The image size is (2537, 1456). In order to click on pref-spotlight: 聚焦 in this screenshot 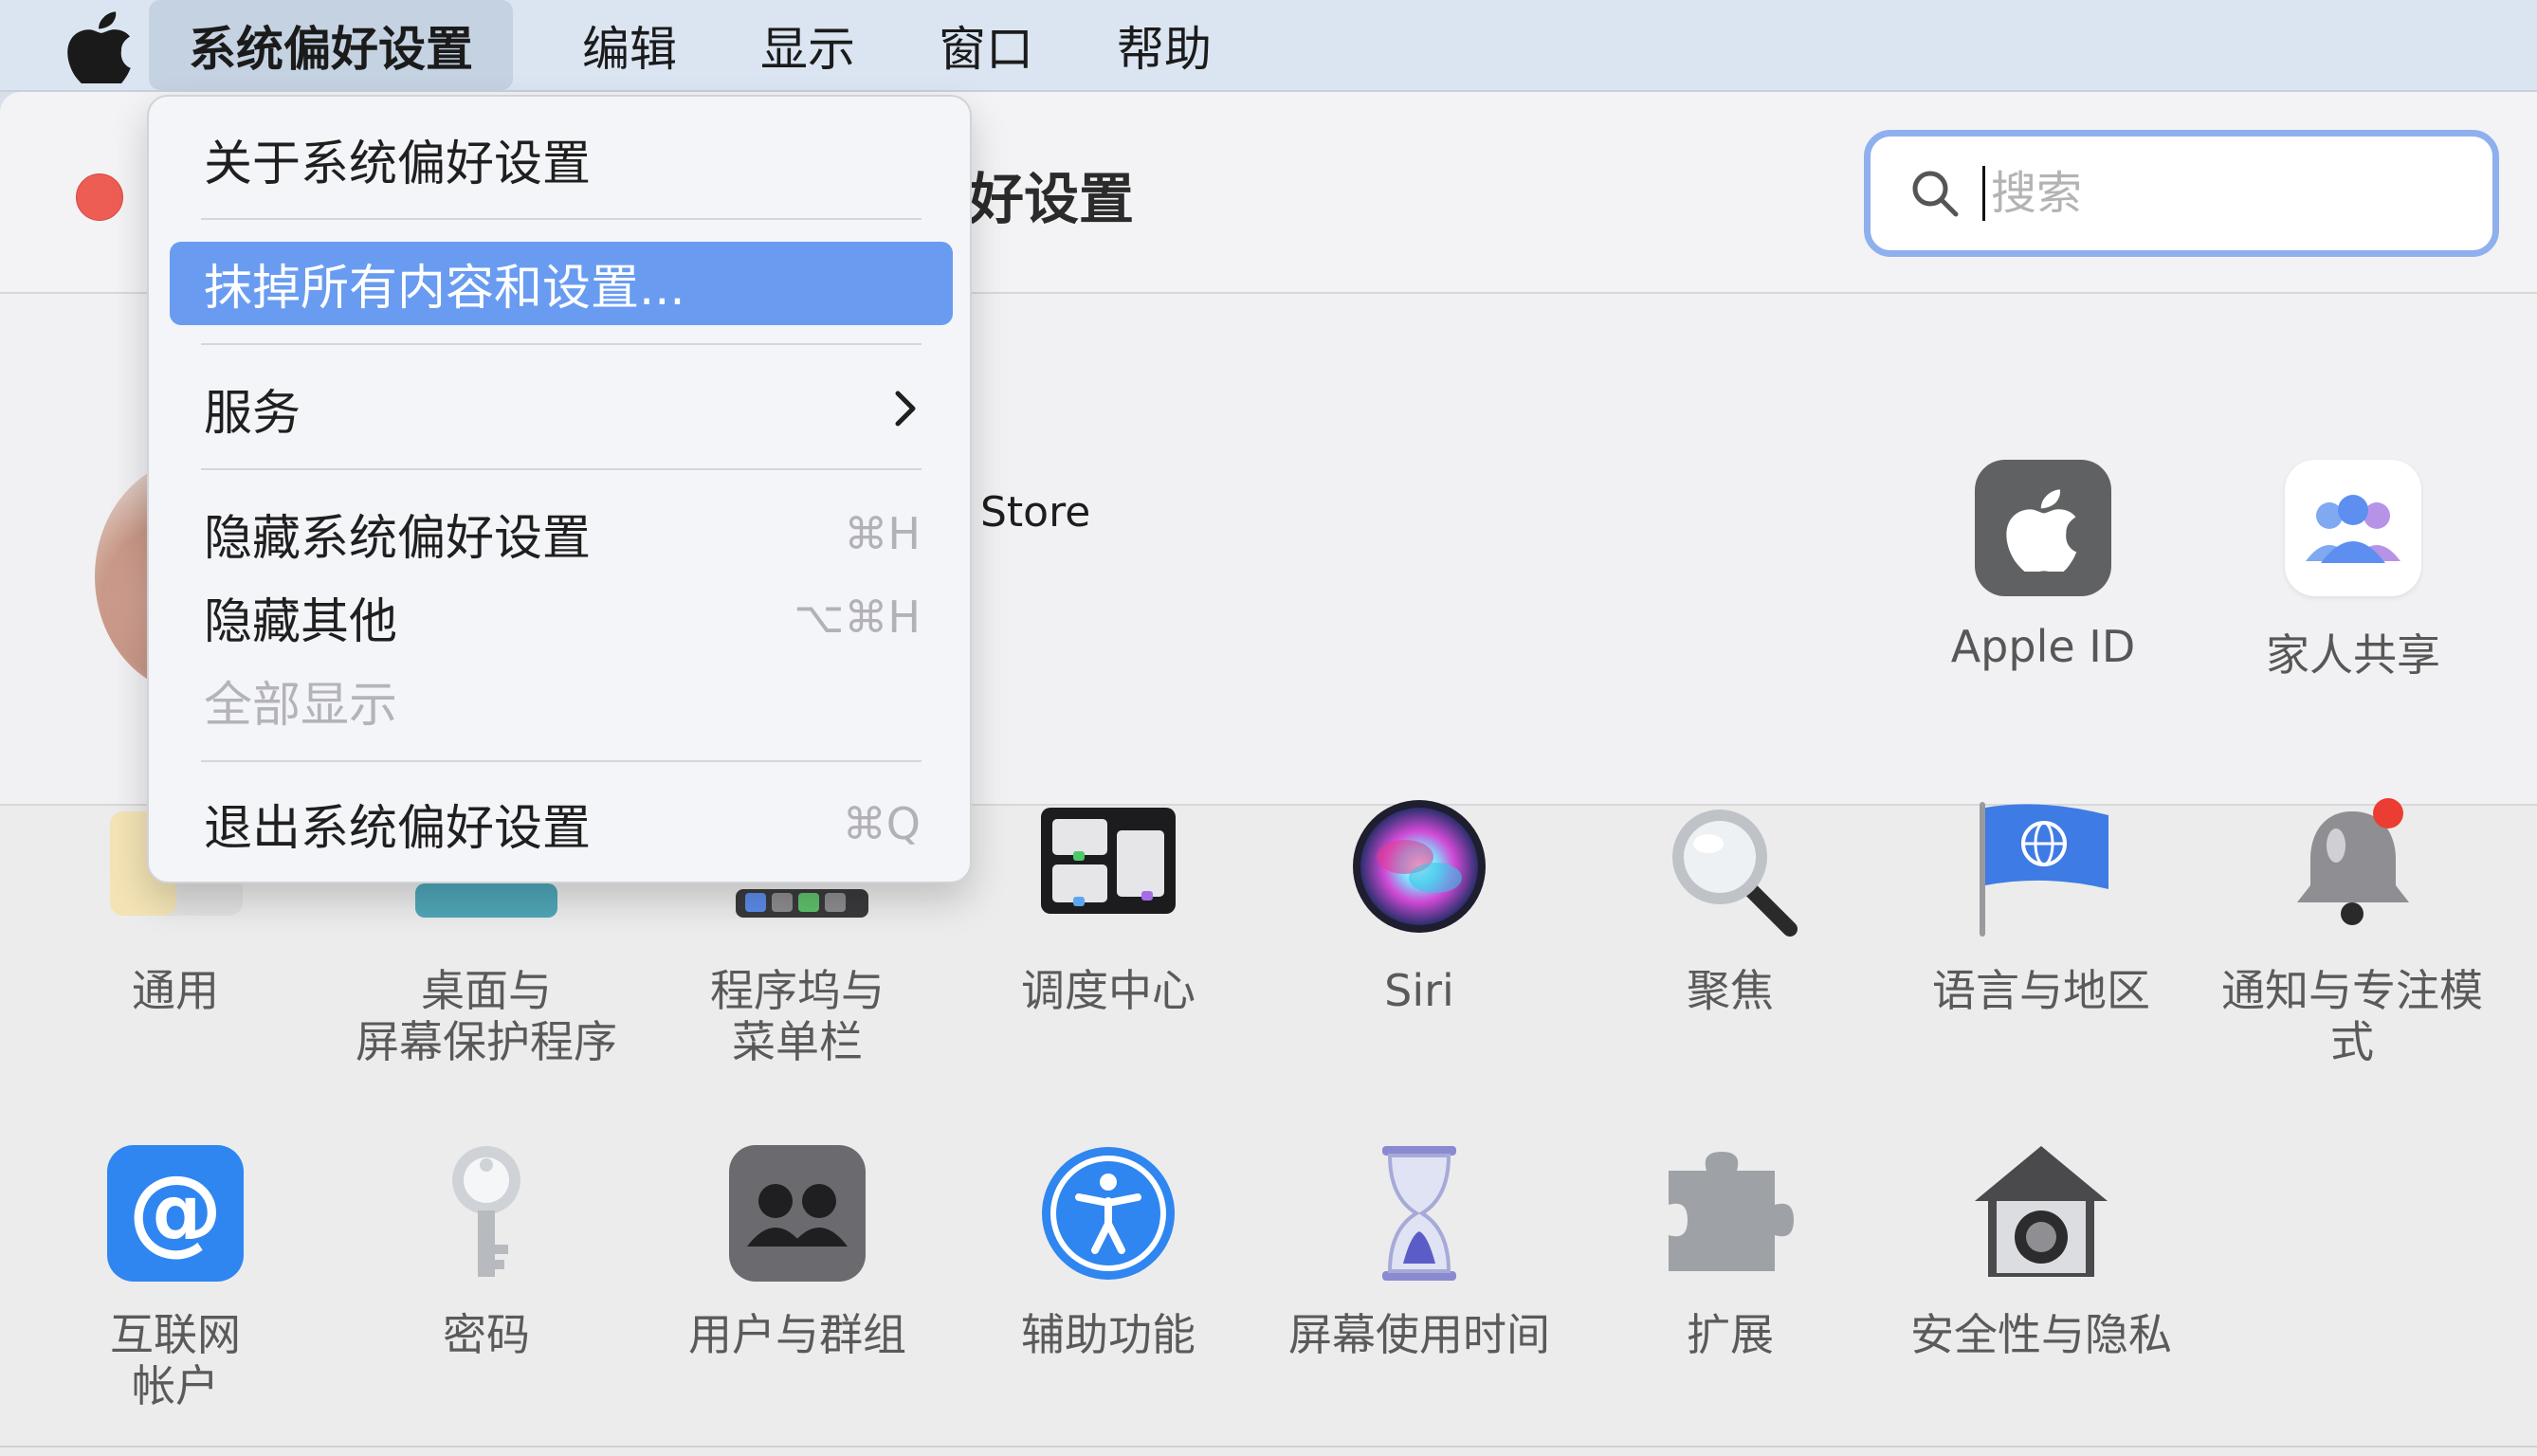, I will do `click(1730, 907)`.